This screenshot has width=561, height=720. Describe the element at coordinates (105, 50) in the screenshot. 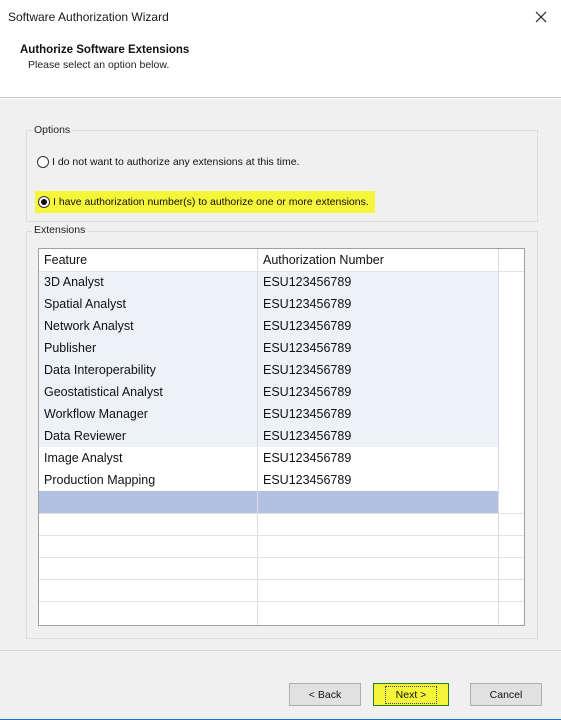

I see `page-title: Authorize Software Extensions` at that location.